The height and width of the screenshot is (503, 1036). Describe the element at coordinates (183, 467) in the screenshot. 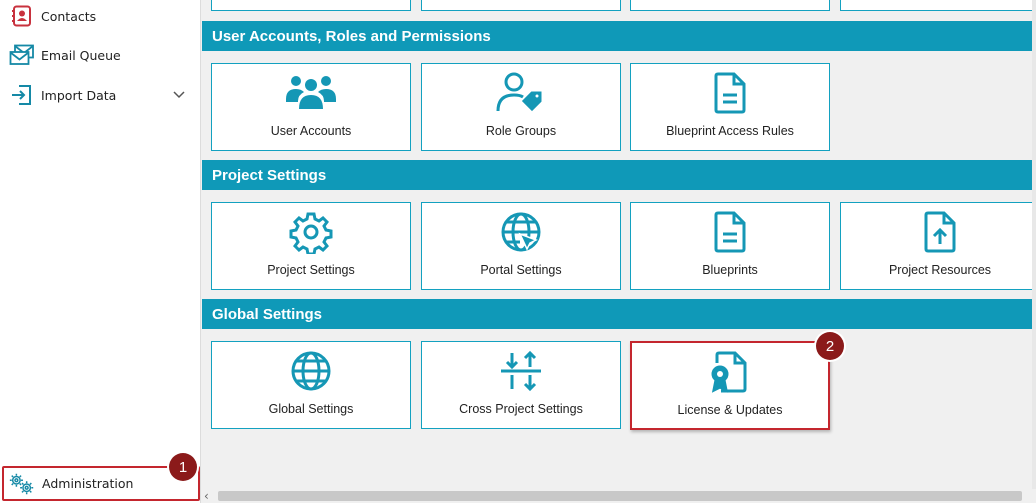

I see `step-badge-1: 1` at that location.